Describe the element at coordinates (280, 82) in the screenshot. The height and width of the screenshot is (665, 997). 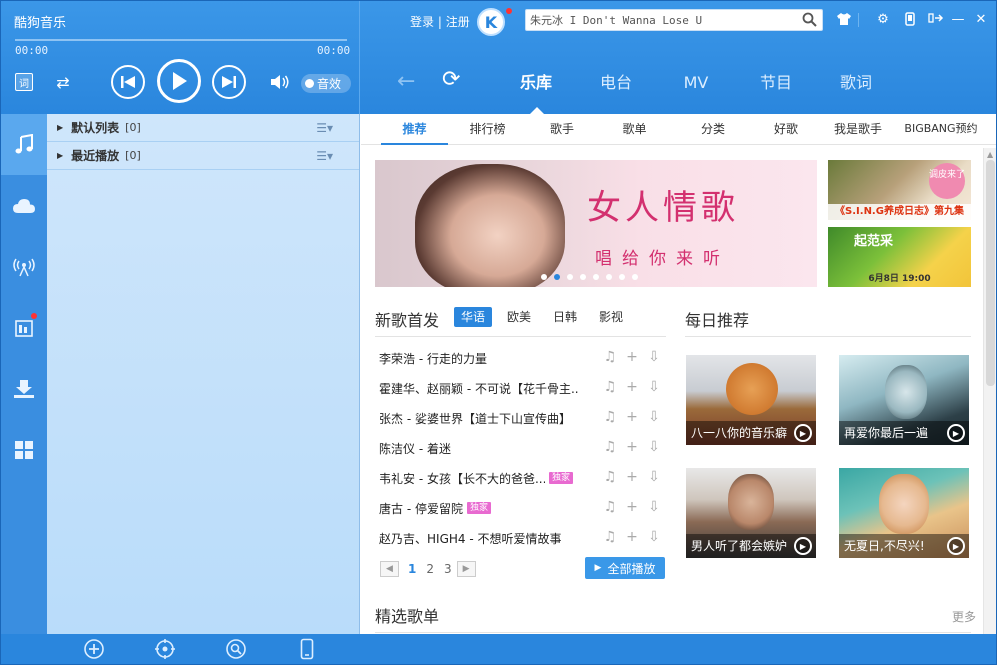
I see `volume-icon` at that location.